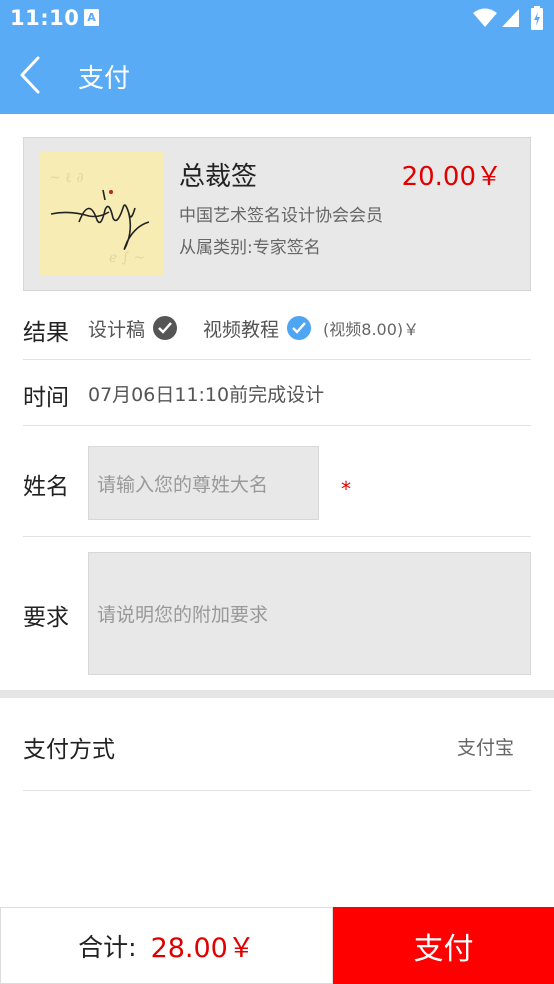 The width and height of the screenshot is (554, 984). I want to click on draft-check-icon, so click(165, 328).